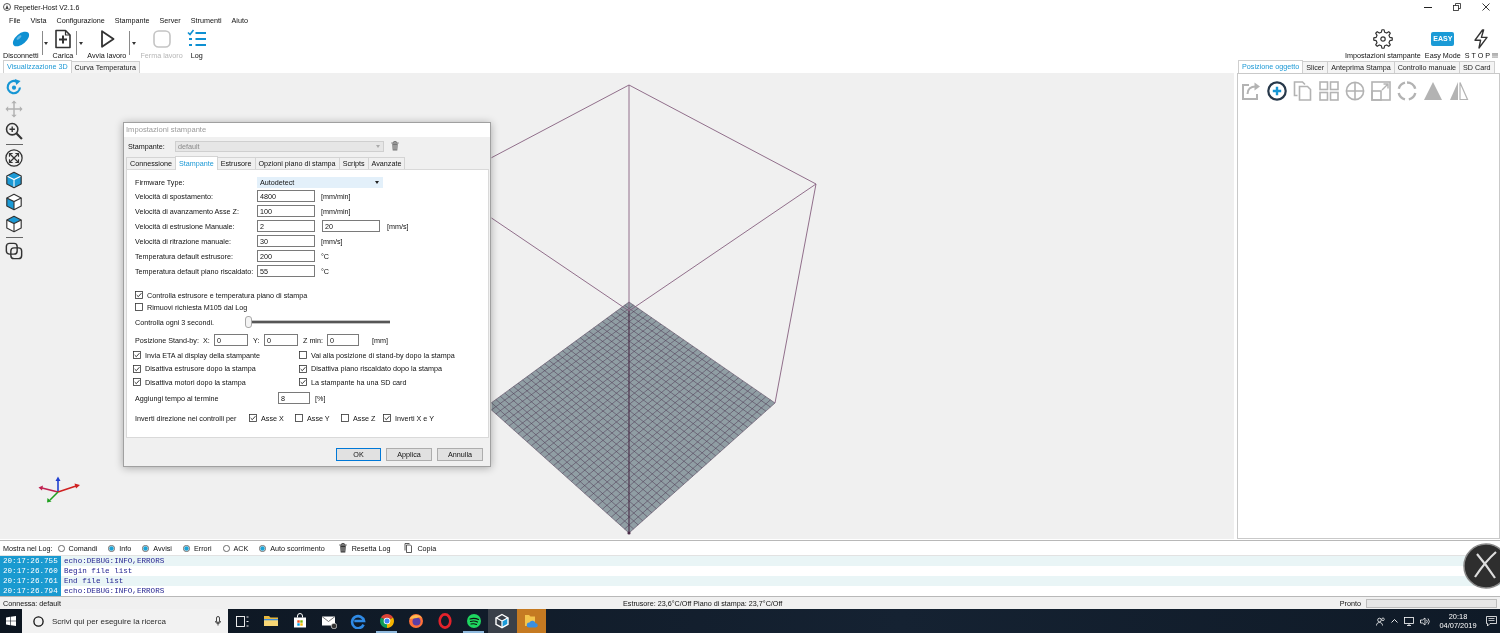 This screenshot has height=633, width=1500. I want to click on cube-logo-icon, so click(502, 621).